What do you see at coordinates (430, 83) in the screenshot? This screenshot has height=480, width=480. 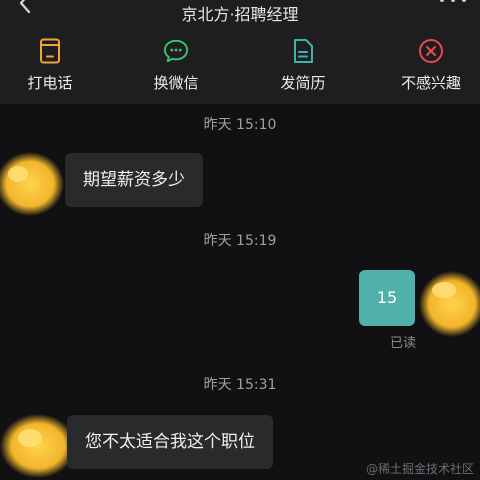 I see `not-interested-label: 不感兴趣` at bounding box center [430, 83].